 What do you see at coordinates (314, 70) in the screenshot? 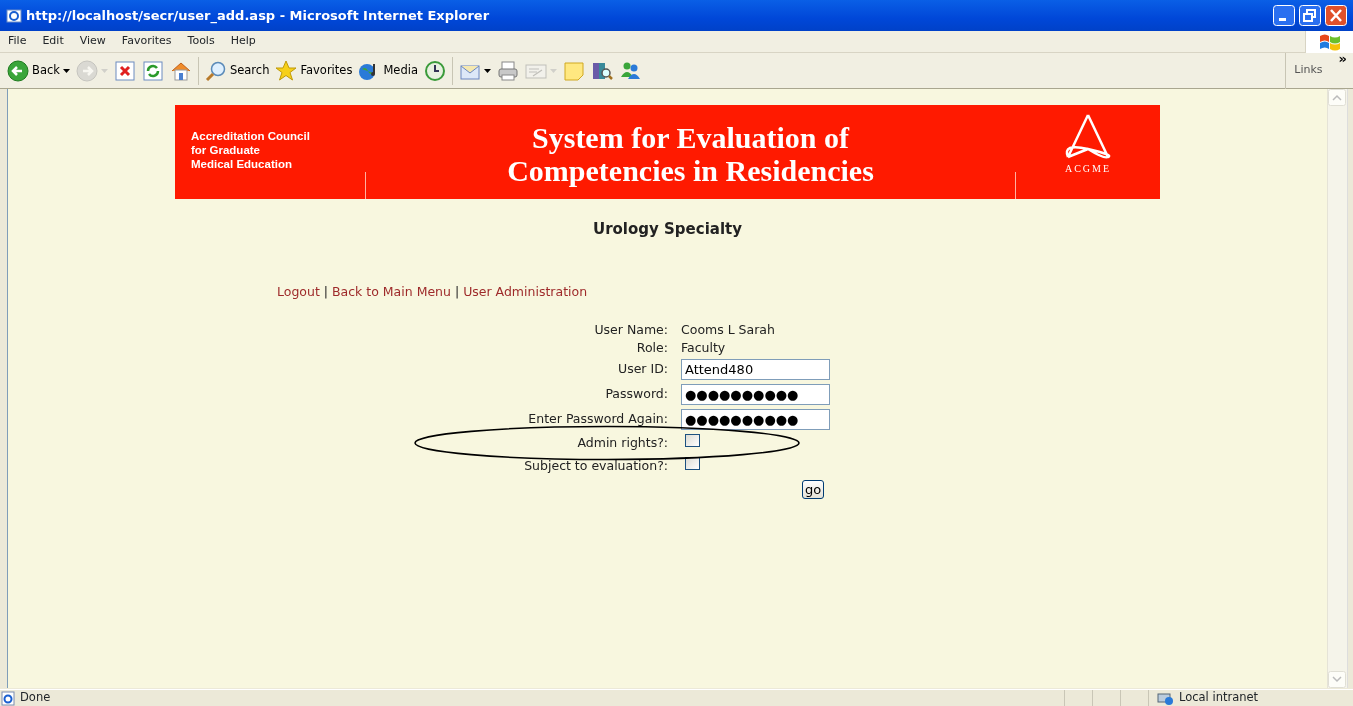
I see `favorites-button: Favorites` at bounding box center [314, 70].